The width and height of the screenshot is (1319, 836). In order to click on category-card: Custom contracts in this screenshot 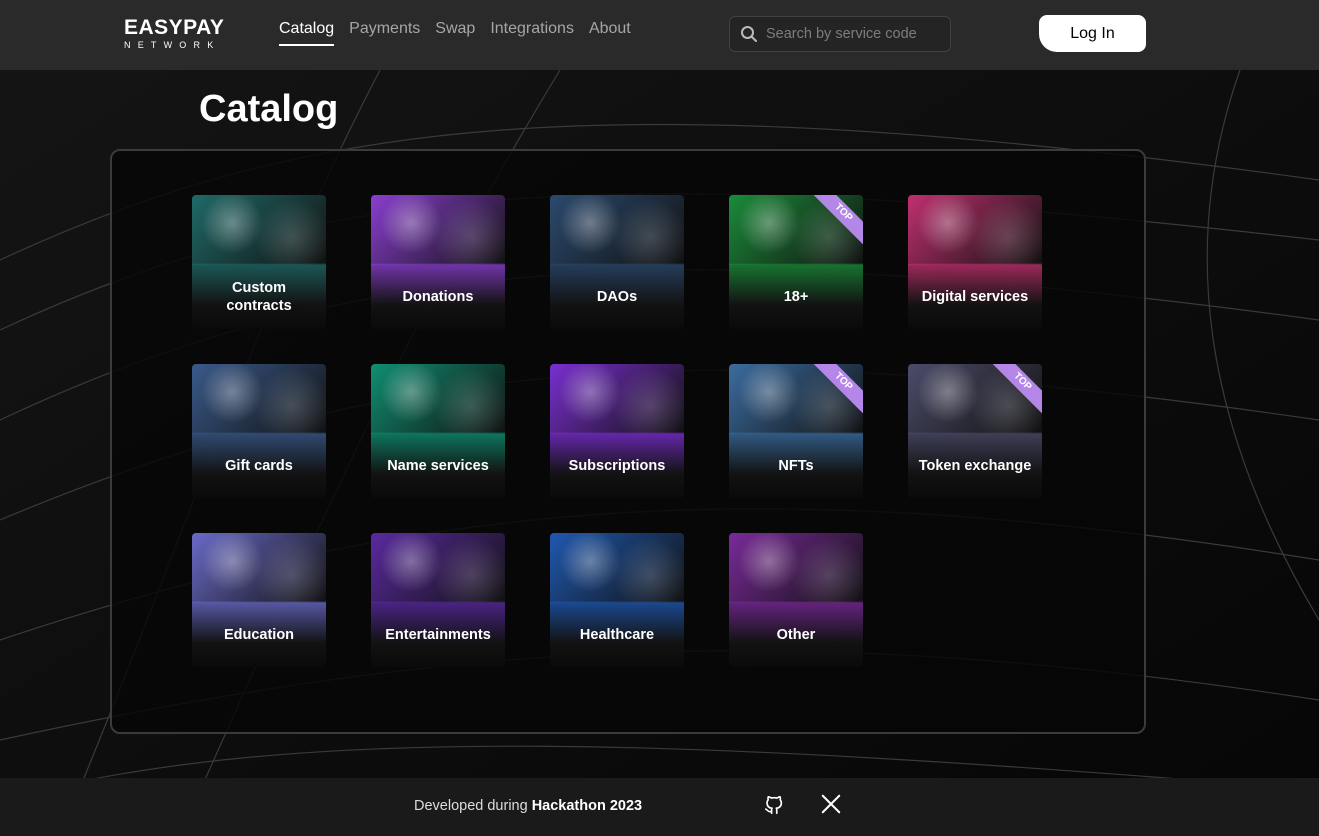, I will do `click(259, 262)`.